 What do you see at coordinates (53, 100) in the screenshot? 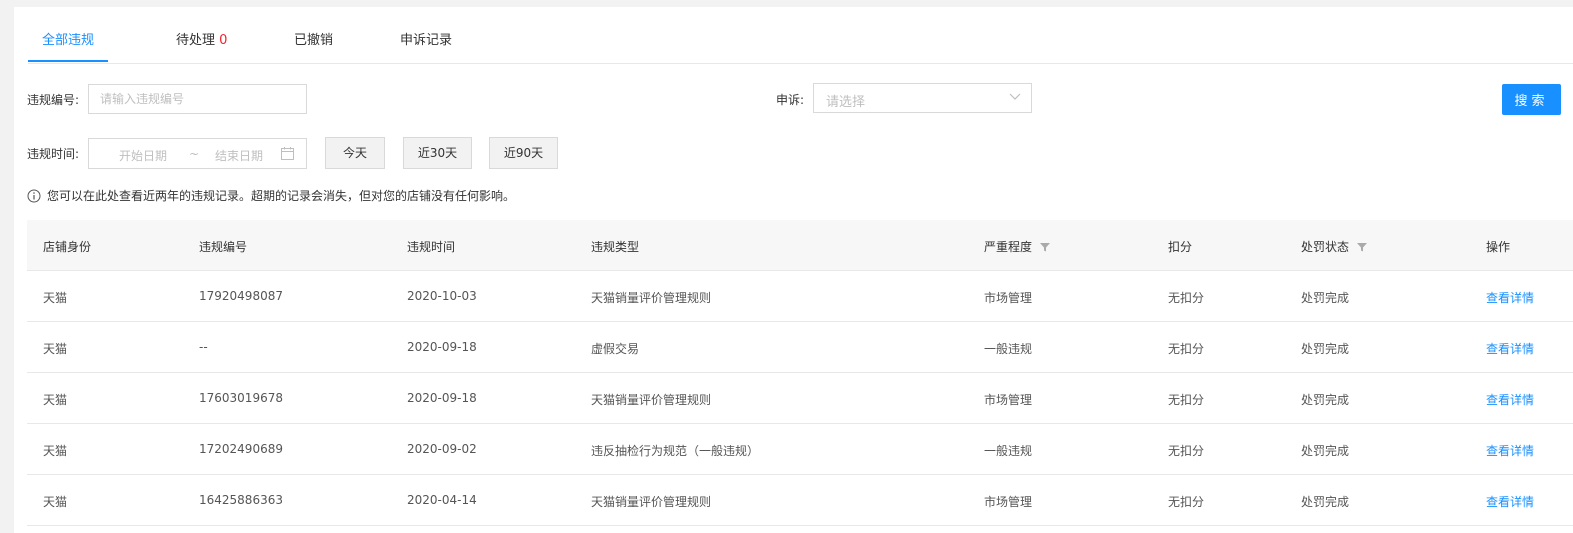
I see `violation-no-label: 违规编号:` at bounding box center [53, 100].